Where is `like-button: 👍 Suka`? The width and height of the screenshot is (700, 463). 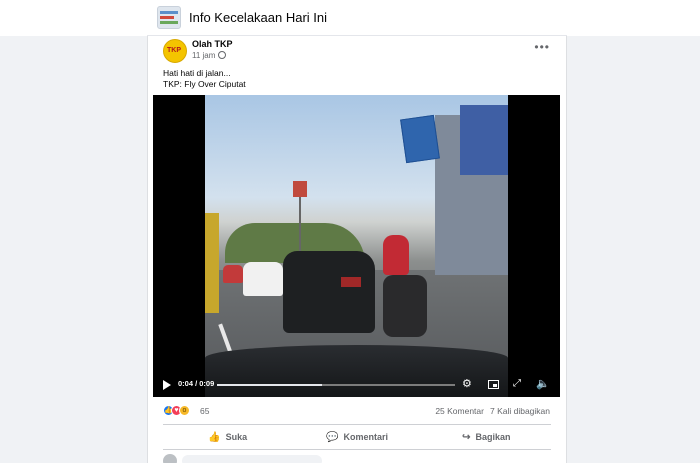 like-button: 👍 Suka is located at coordinates (227, 437).